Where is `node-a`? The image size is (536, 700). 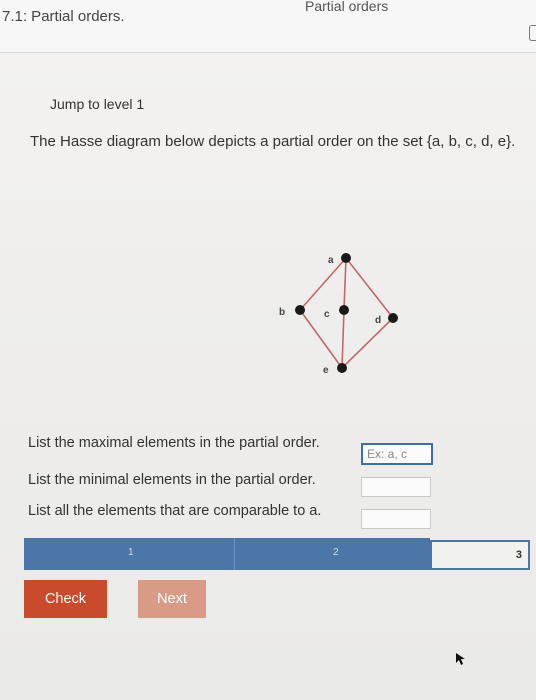
node-a is located at coordinates (346, 258).